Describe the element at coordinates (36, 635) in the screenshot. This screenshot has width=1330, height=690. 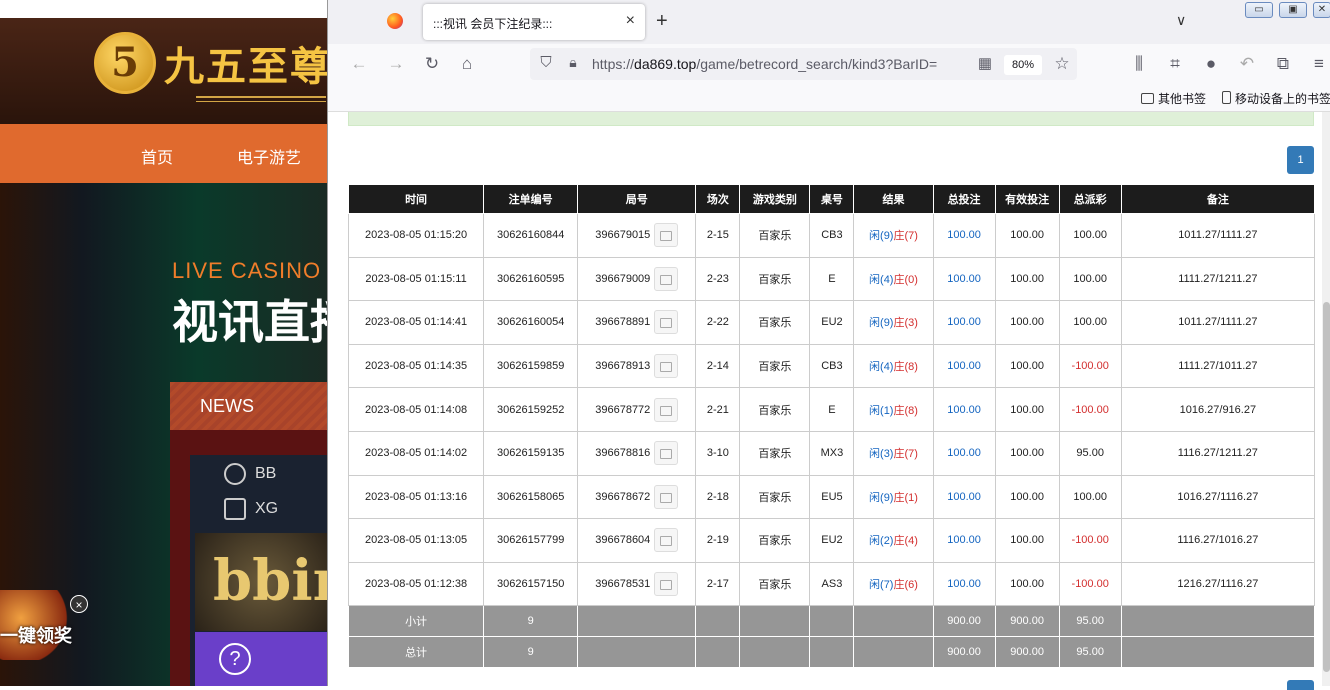
I see `promo-text: 一键领奖` at that location.